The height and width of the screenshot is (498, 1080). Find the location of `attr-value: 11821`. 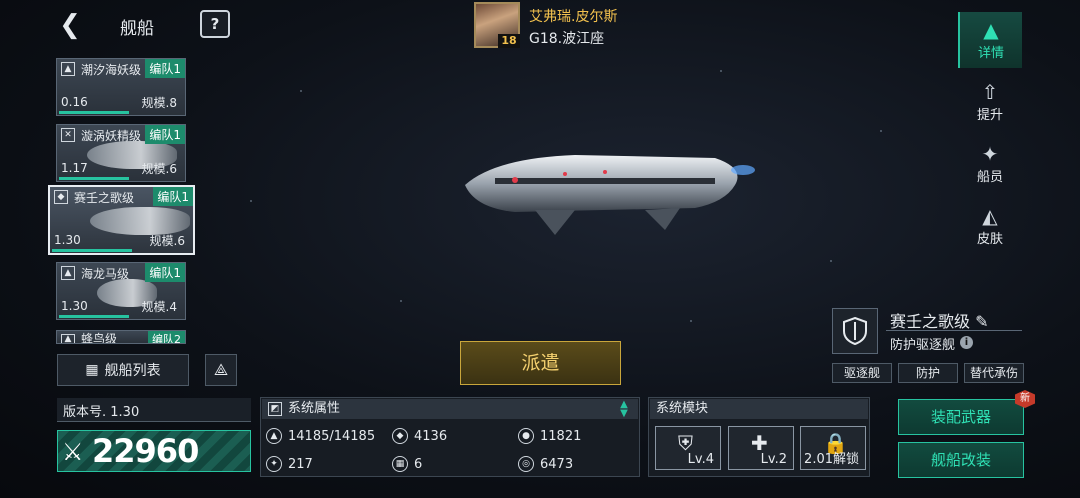

attr-value: 11821 is located at coordinates (561, 436).